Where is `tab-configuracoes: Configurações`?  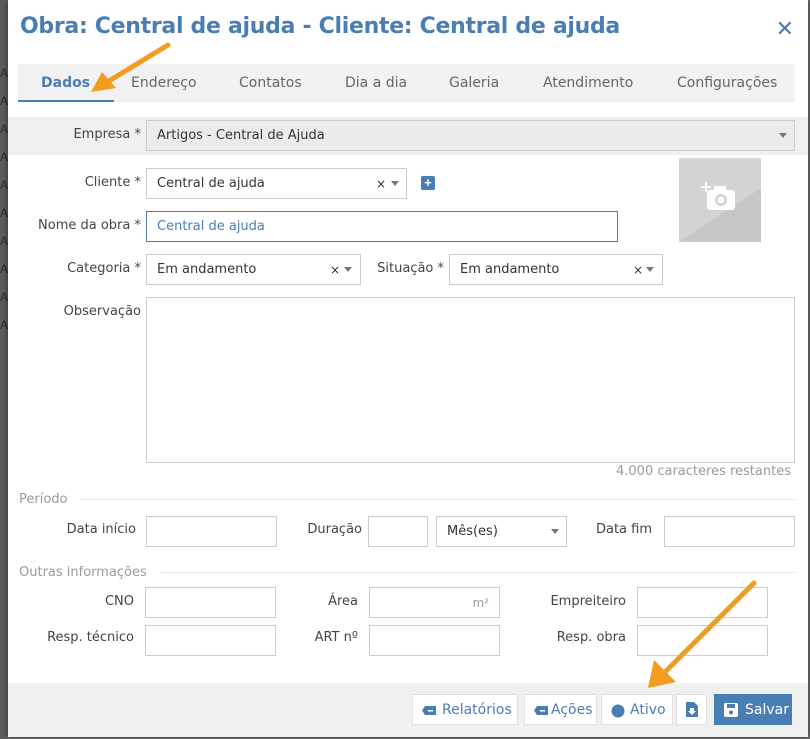 tab-configuracoes: Configurações is located at coordinates (727, 83).